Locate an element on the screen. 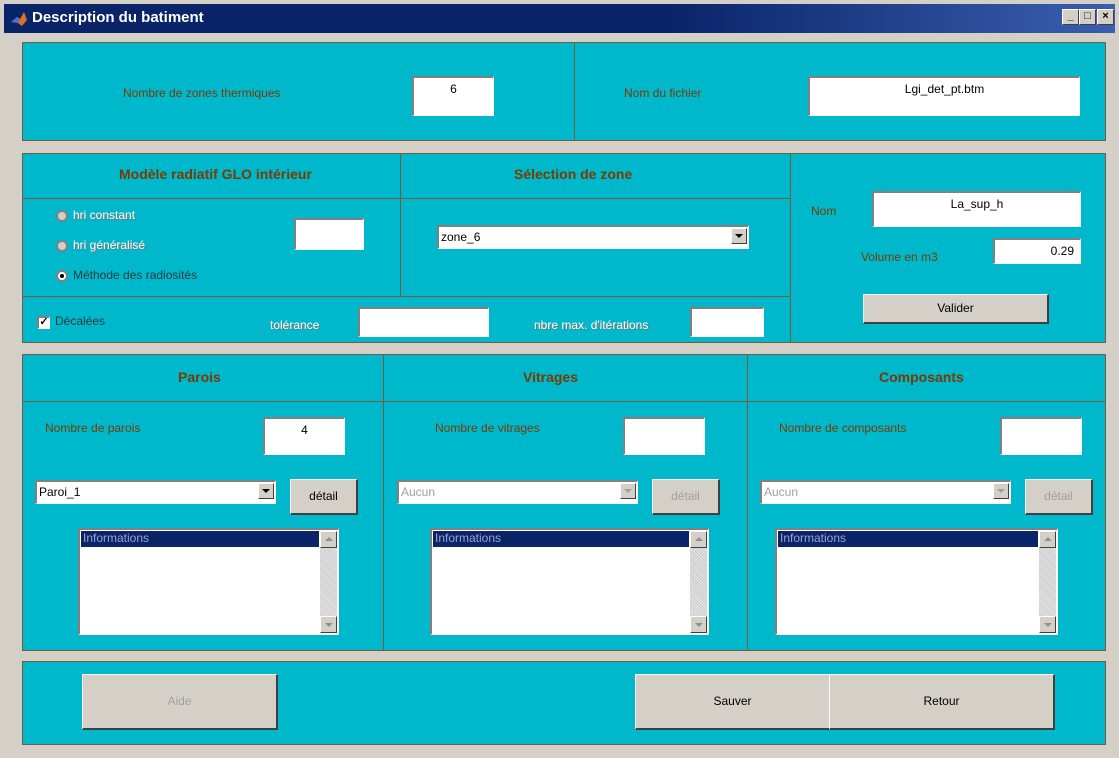  window-title: Description du batiment is located at coordinates (118, 17).